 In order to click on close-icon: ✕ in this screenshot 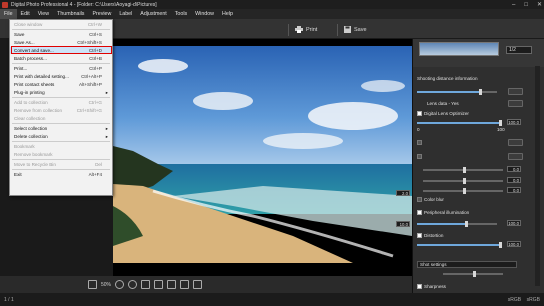, I will do `click(539, 4)`.